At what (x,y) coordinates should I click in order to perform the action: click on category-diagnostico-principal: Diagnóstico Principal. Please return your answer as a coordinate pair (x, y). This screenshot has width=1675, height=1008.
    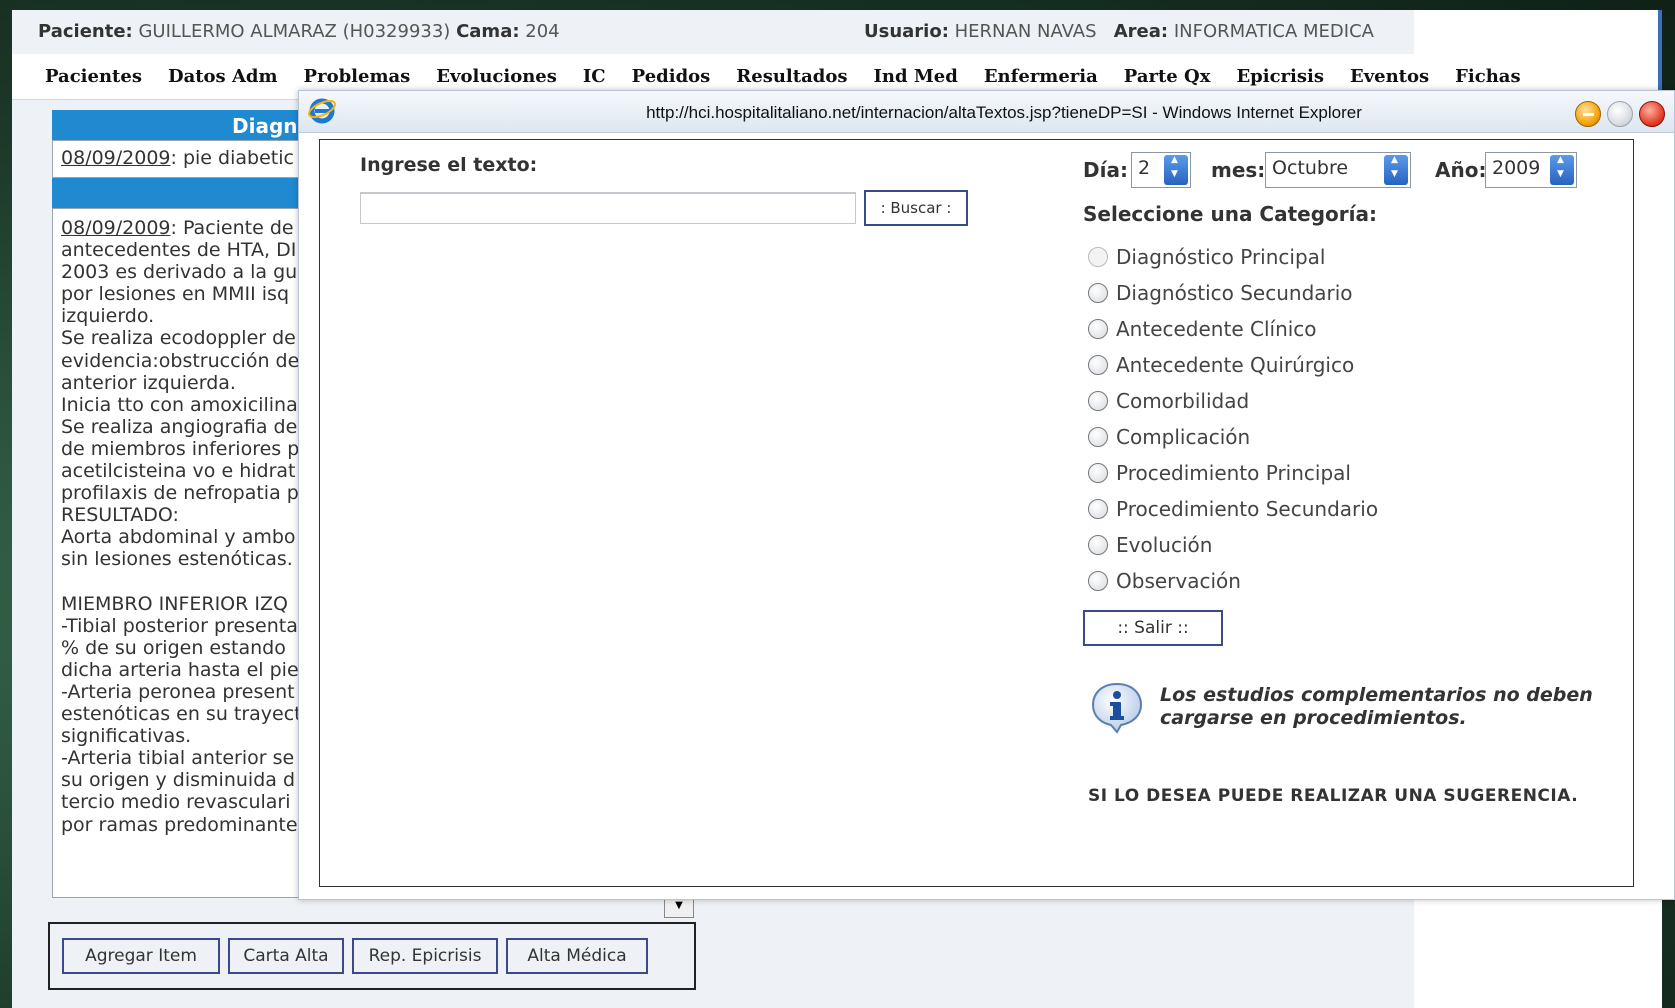
    Looking at the image, I should click on (1288, 260).